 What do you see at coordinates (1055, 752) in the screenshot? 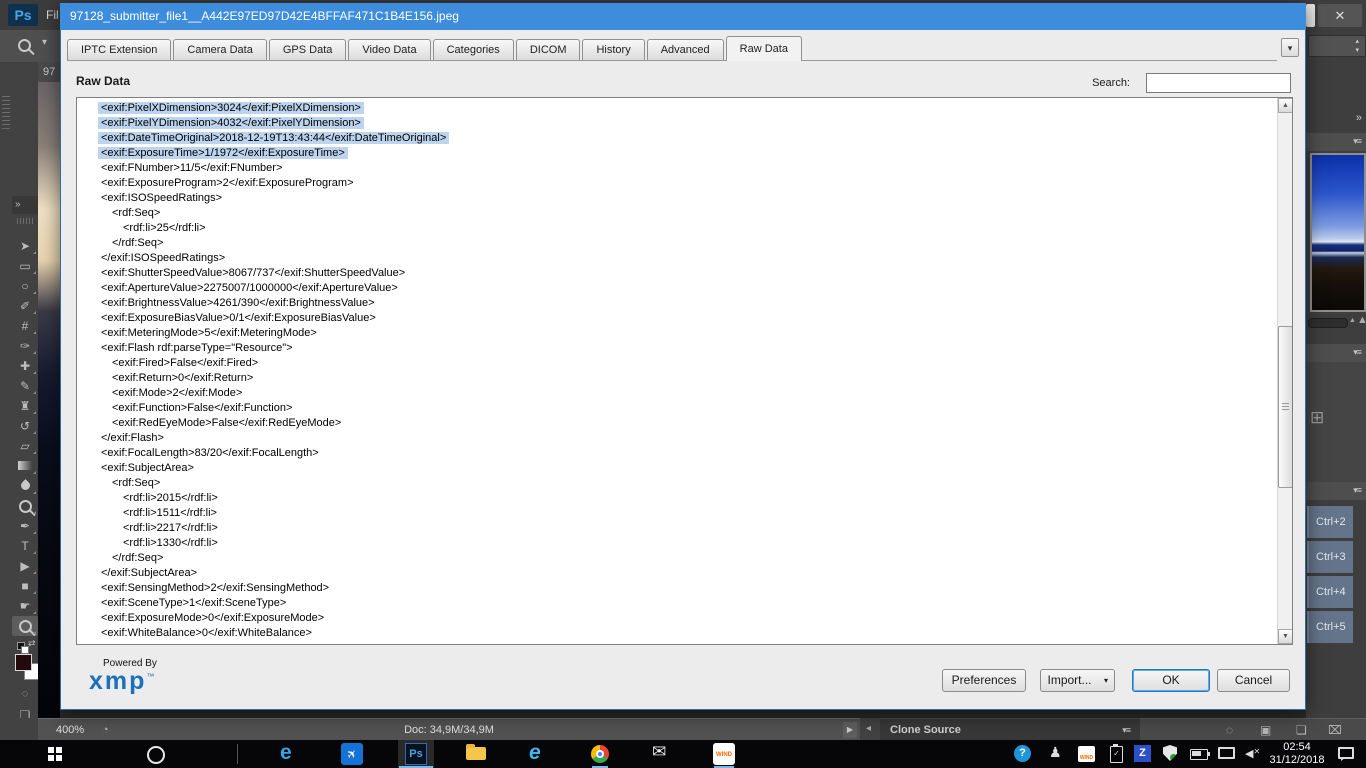
I see `people-tray-icon: ♟` at bounding box center [1055, 752].